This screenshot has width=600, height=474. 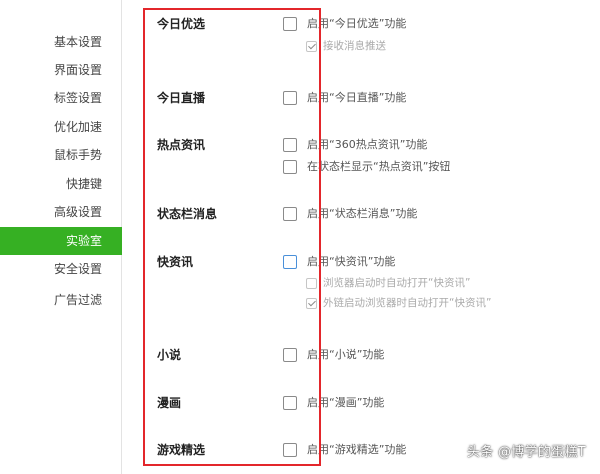 I want to click on section-title-novels: 小说, so click(x=169, y=355).